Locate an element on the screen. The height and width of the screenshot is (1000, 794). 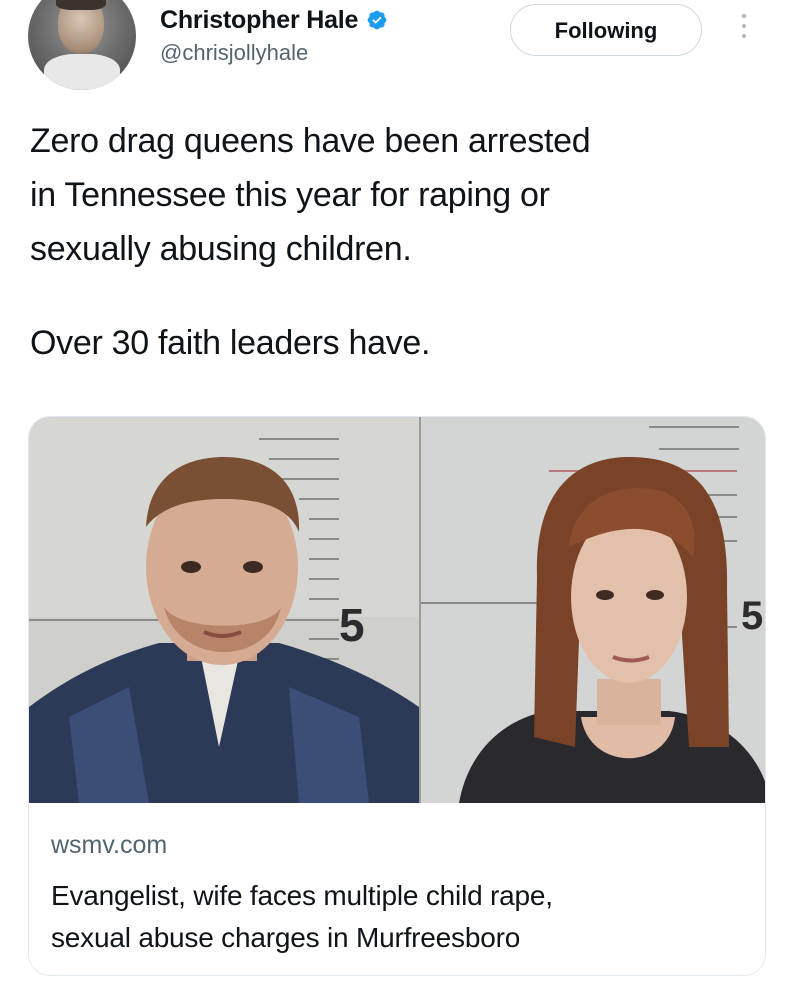
more-vertical-icon is located at coordinates (744, 30).